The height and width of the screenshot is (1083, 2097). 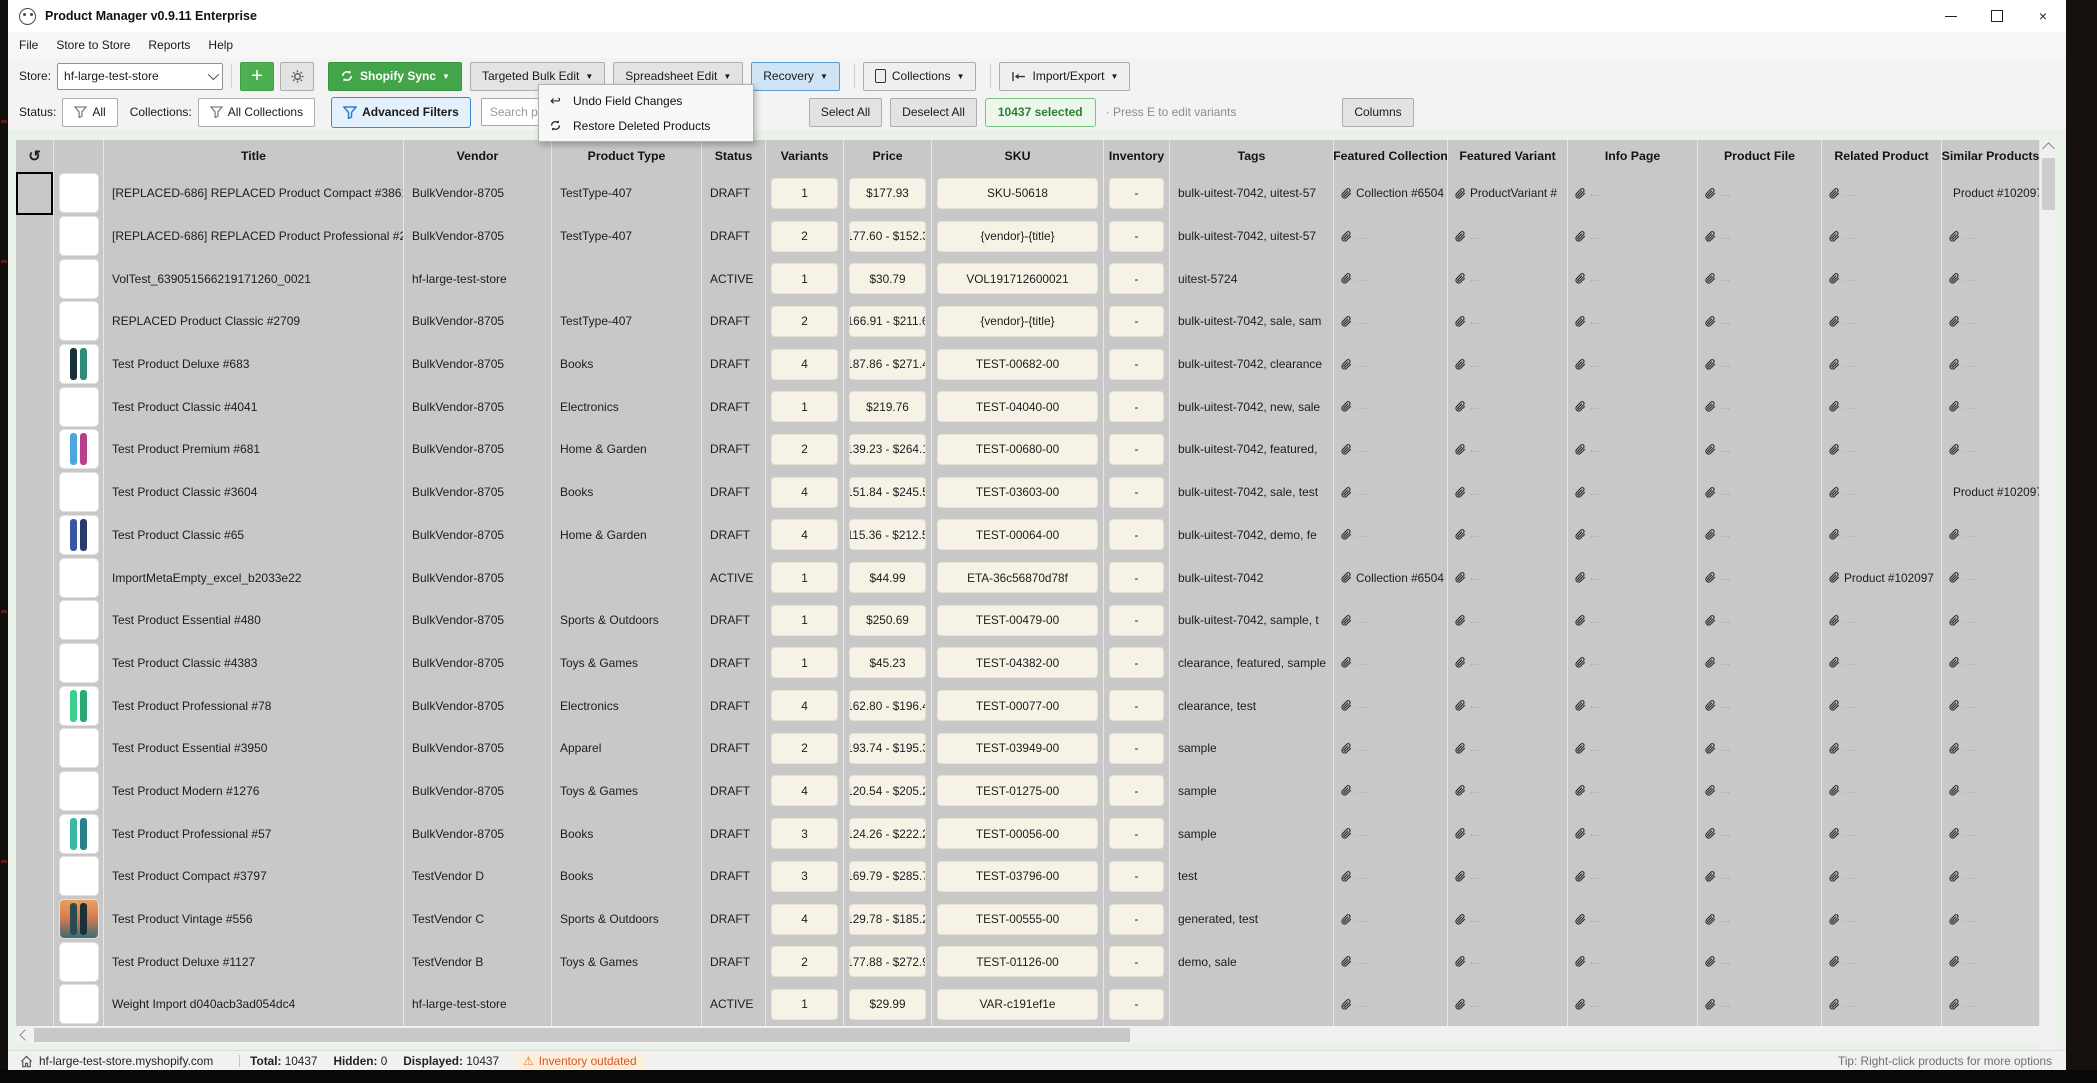 I want to click on header-thumb, so click(x=79, y=156).